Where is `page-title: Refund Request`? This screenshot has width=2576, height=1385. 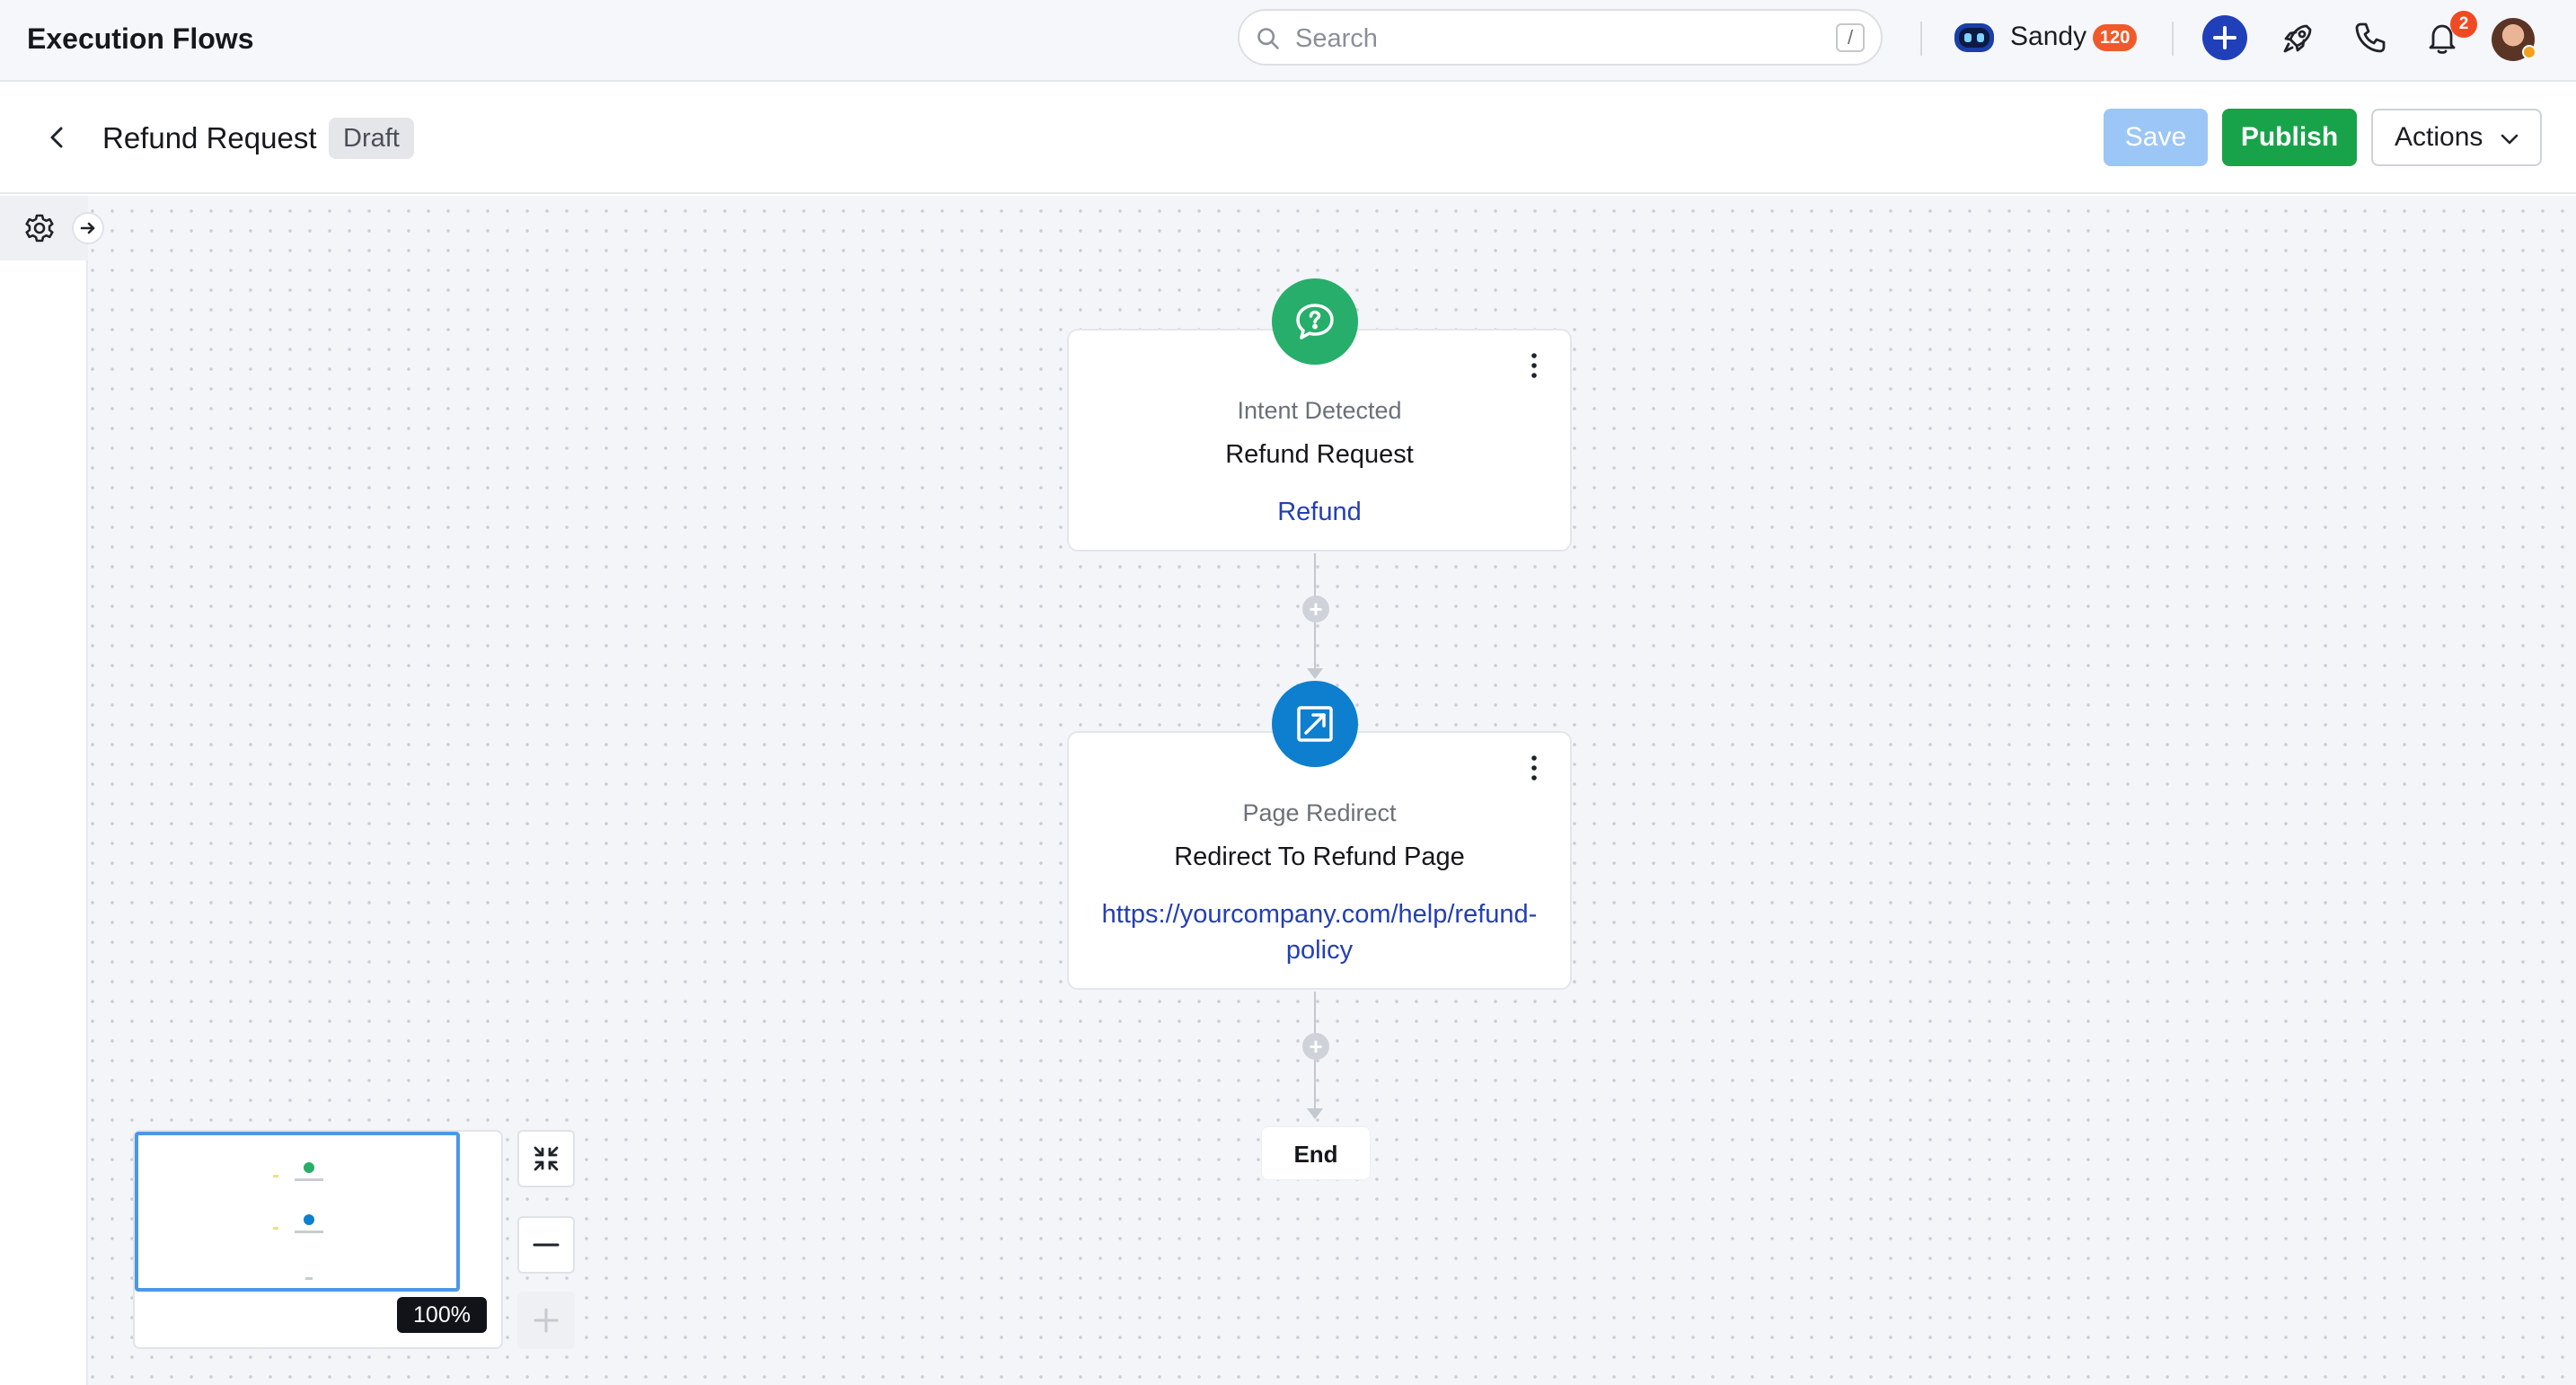
page-title: Refund Request is located at coordinates (209, 137).